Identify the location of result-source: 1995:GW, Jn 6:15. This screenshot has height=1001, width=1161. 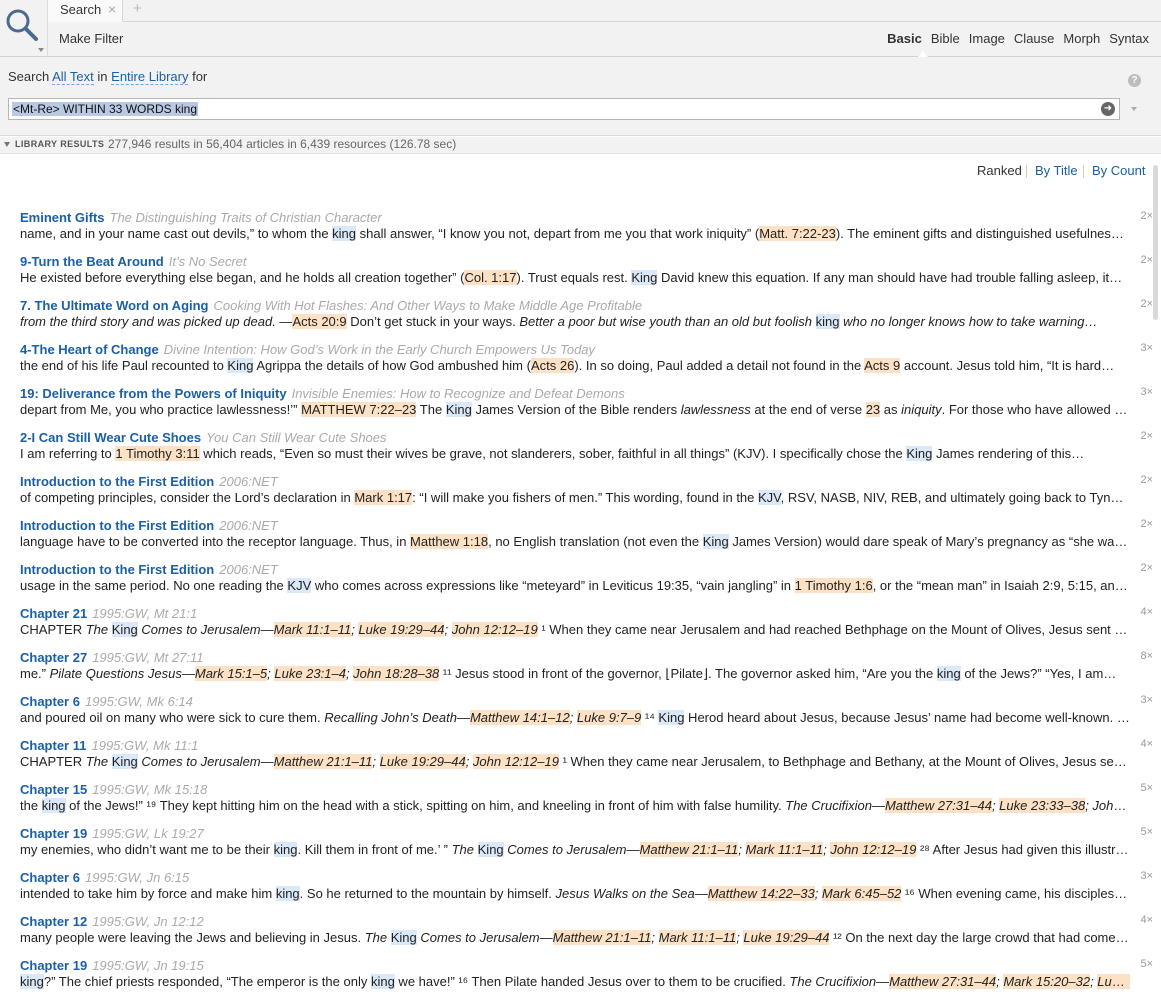
(137, 877).